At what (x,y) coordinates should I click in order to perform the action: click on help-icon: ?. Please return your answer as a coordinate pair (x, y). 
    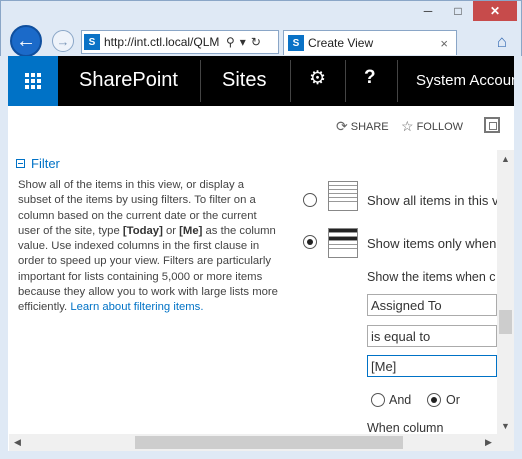
    Looking at the image, I should click on (370, 78).